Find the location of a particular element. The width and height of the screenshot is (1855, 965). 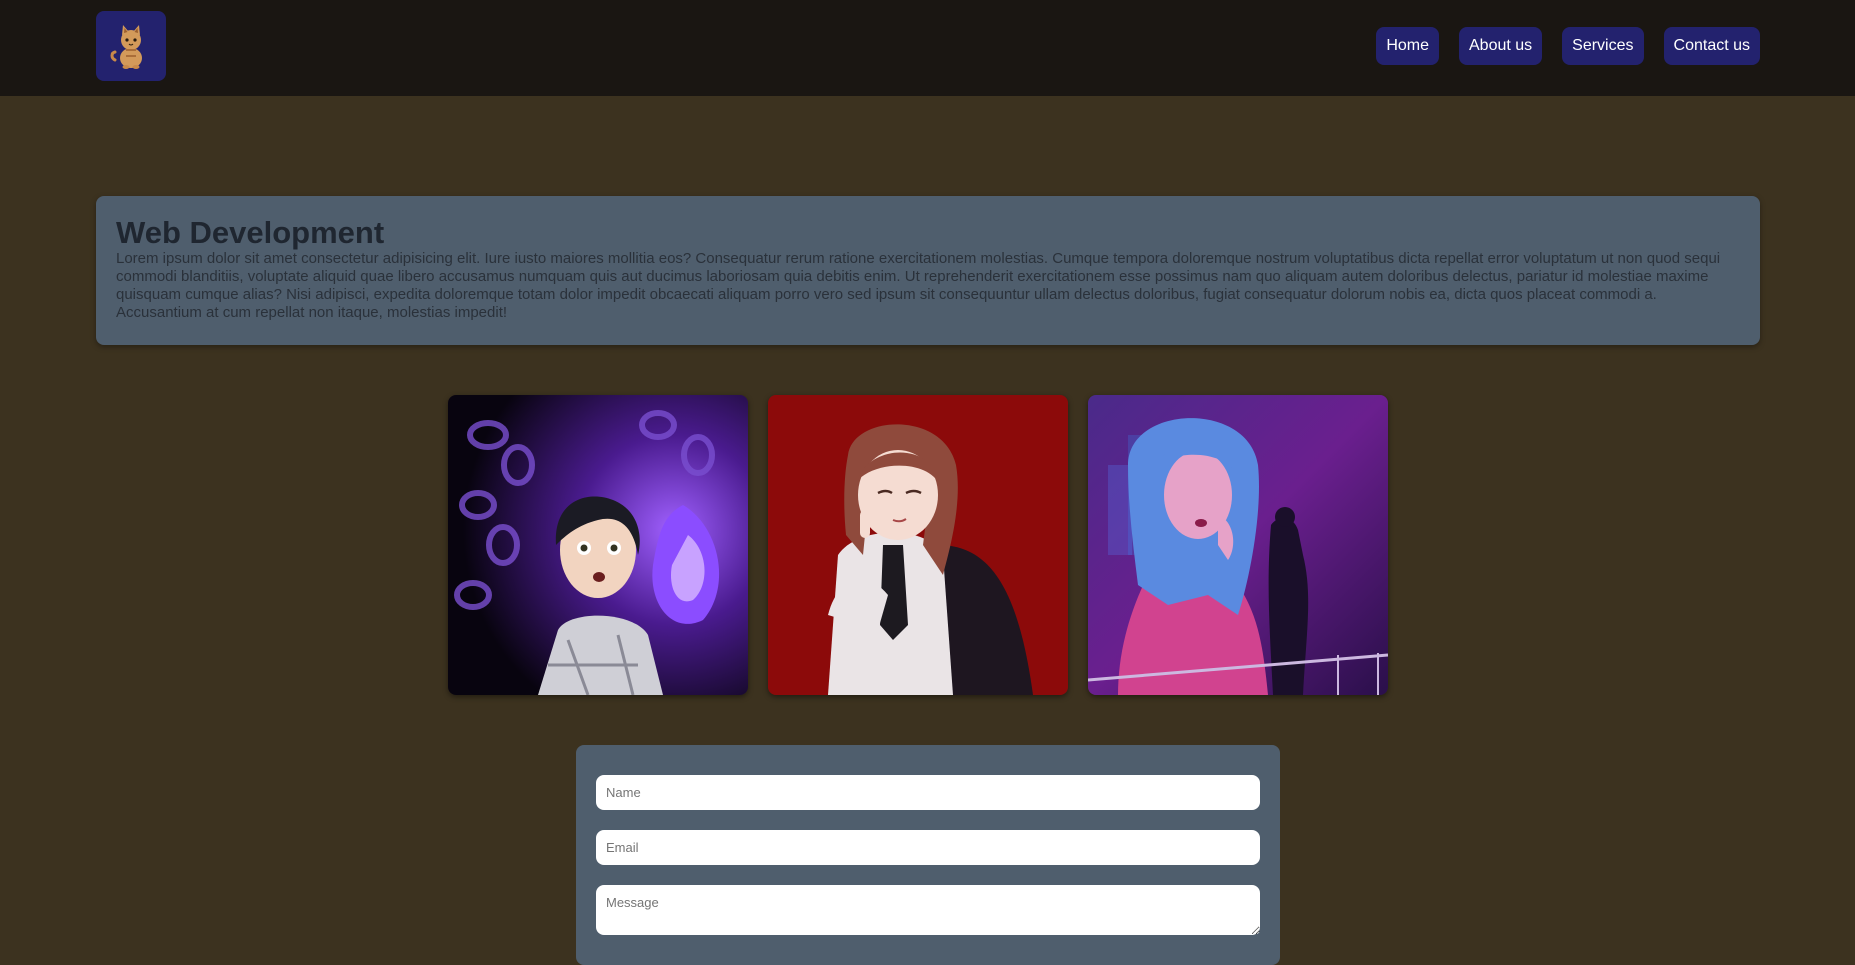

main-nav: Home About us Services Contact us is located at coordinates (1568, 46).